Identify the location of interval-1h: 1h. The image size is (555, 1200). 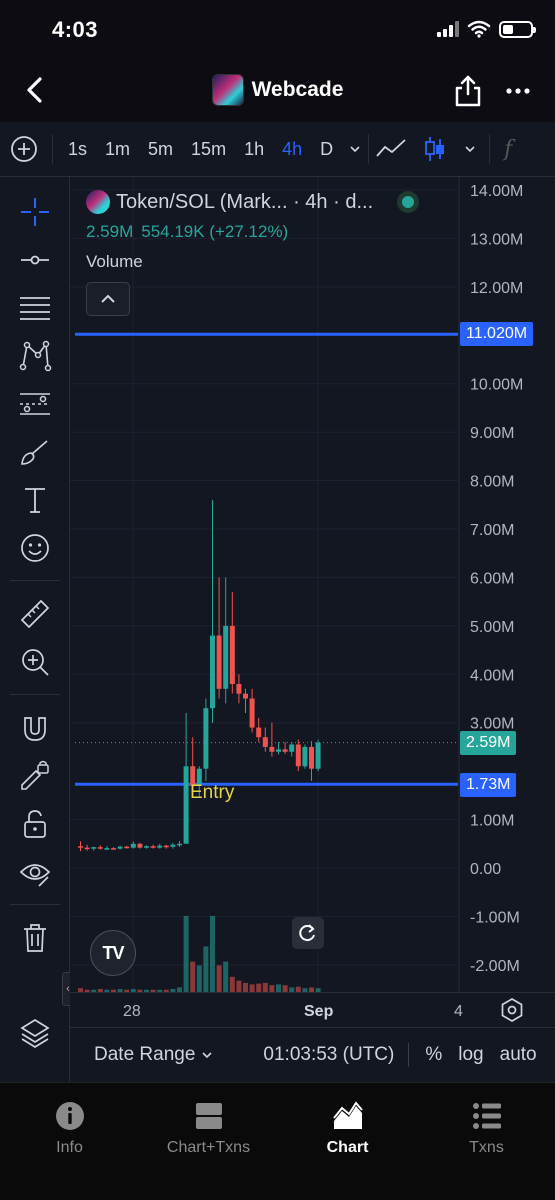
(254, 149).